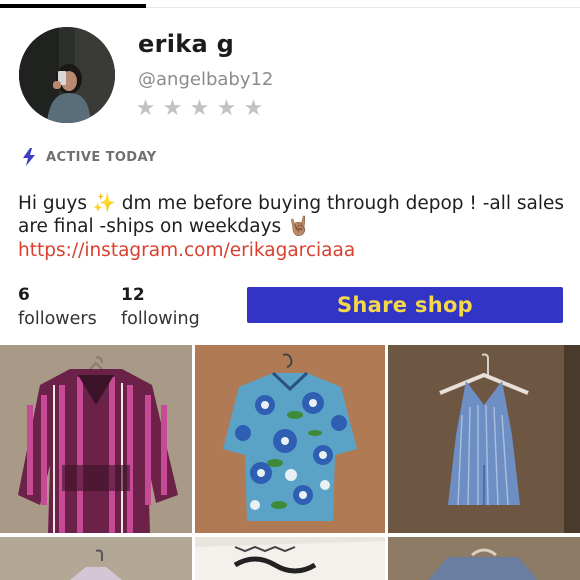 Image resolution: width=580 pixels, height=580 pixels. I want to click on listing-photo-hawaiian-shirt, so click(290, 439).